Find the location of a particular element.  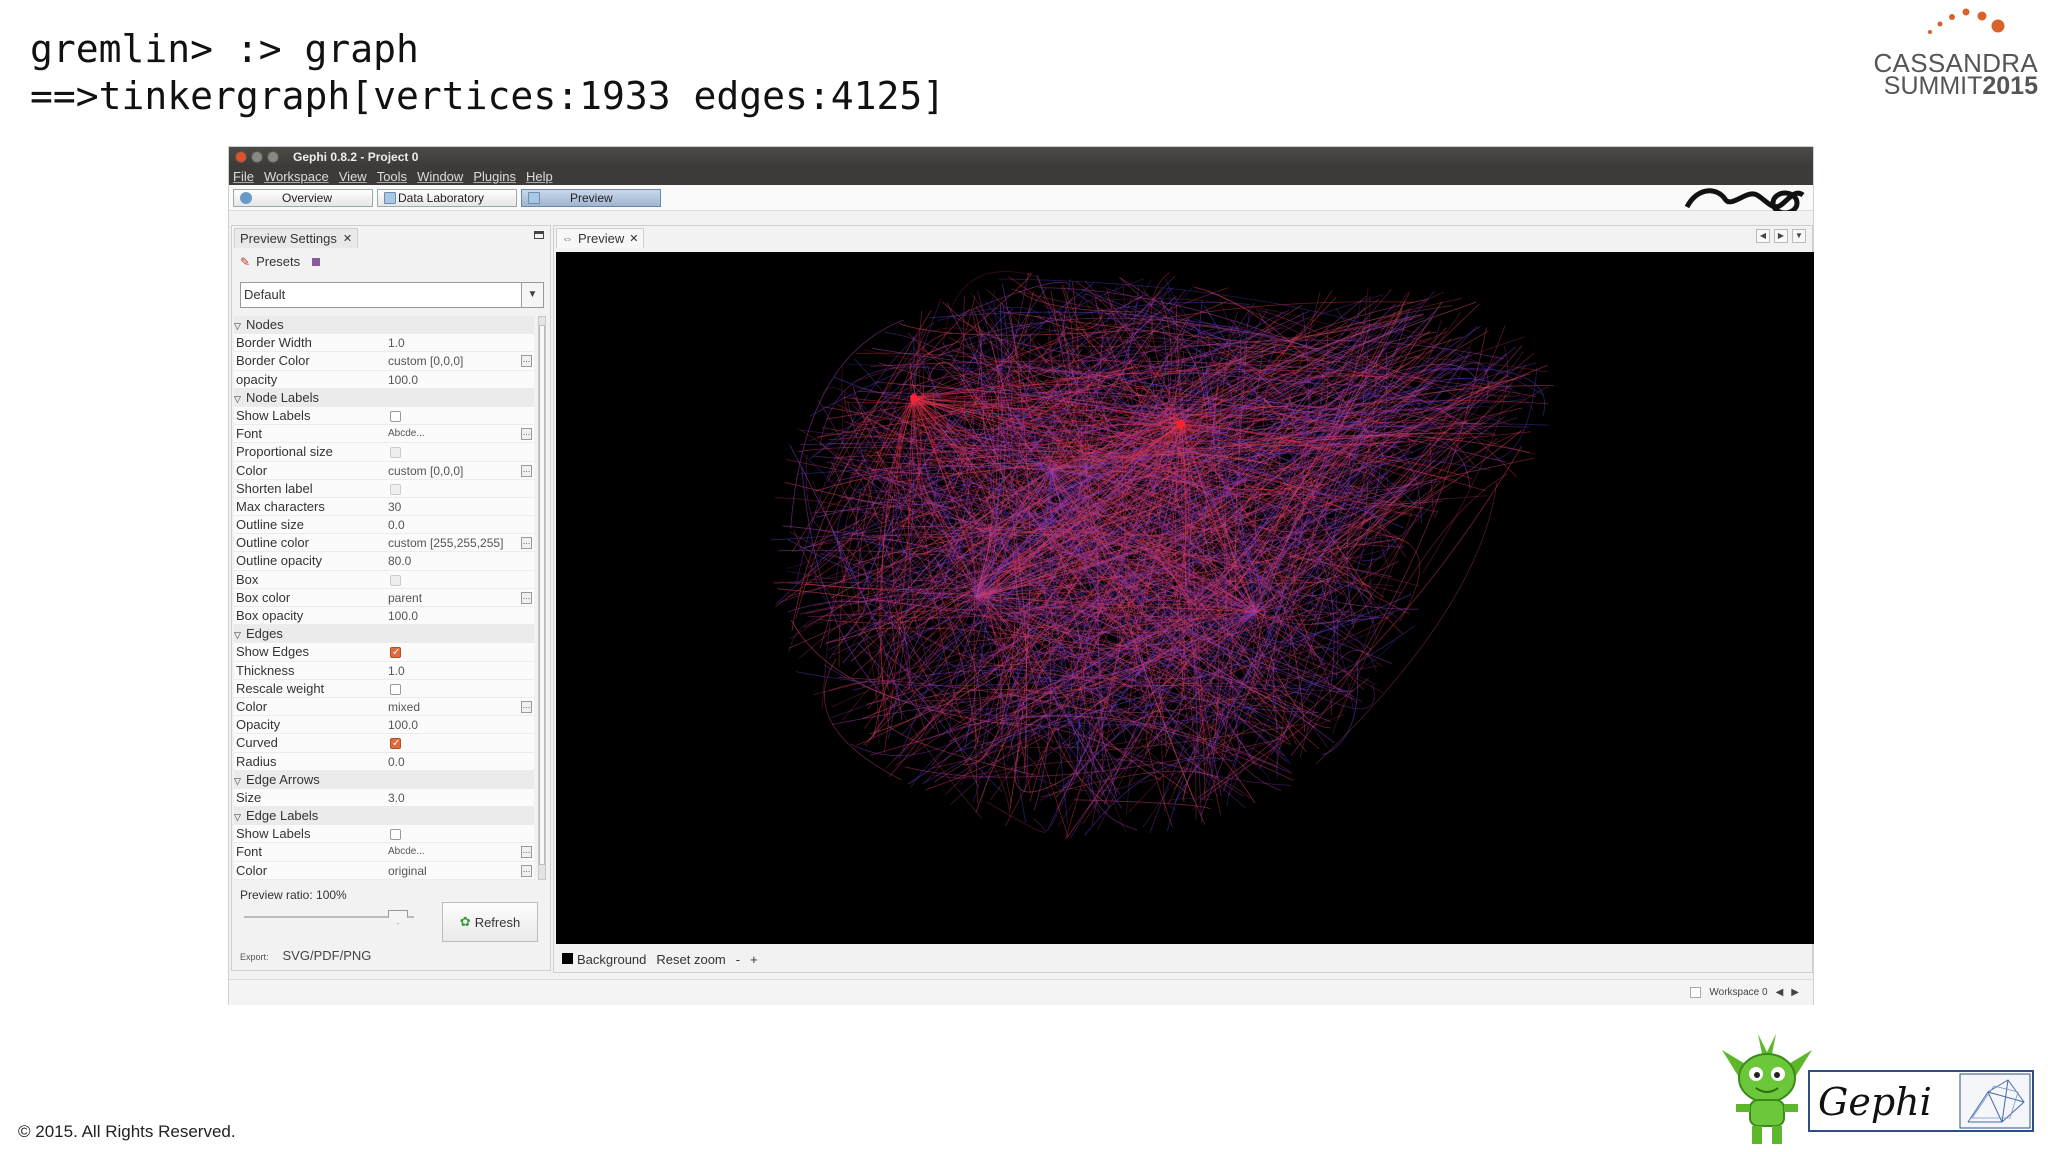

tab-preview: Preview is located at coordinates (591, 198).